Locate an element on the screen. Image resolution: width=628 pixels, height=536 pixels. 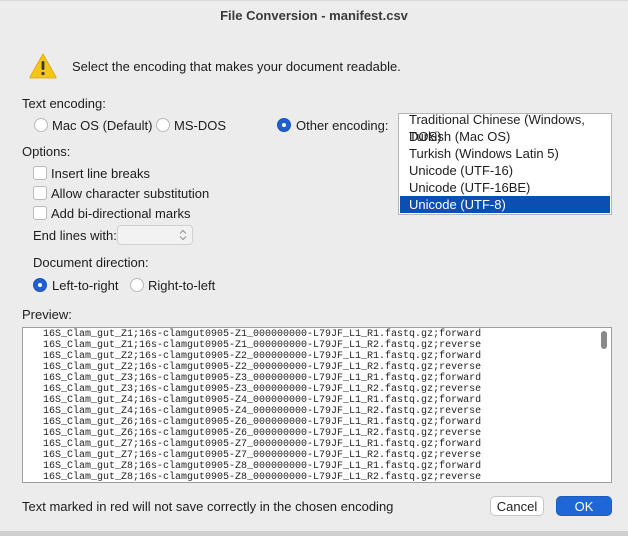
radio-label-left-to-right: Left-to-right is located at coordinates (85, 285).